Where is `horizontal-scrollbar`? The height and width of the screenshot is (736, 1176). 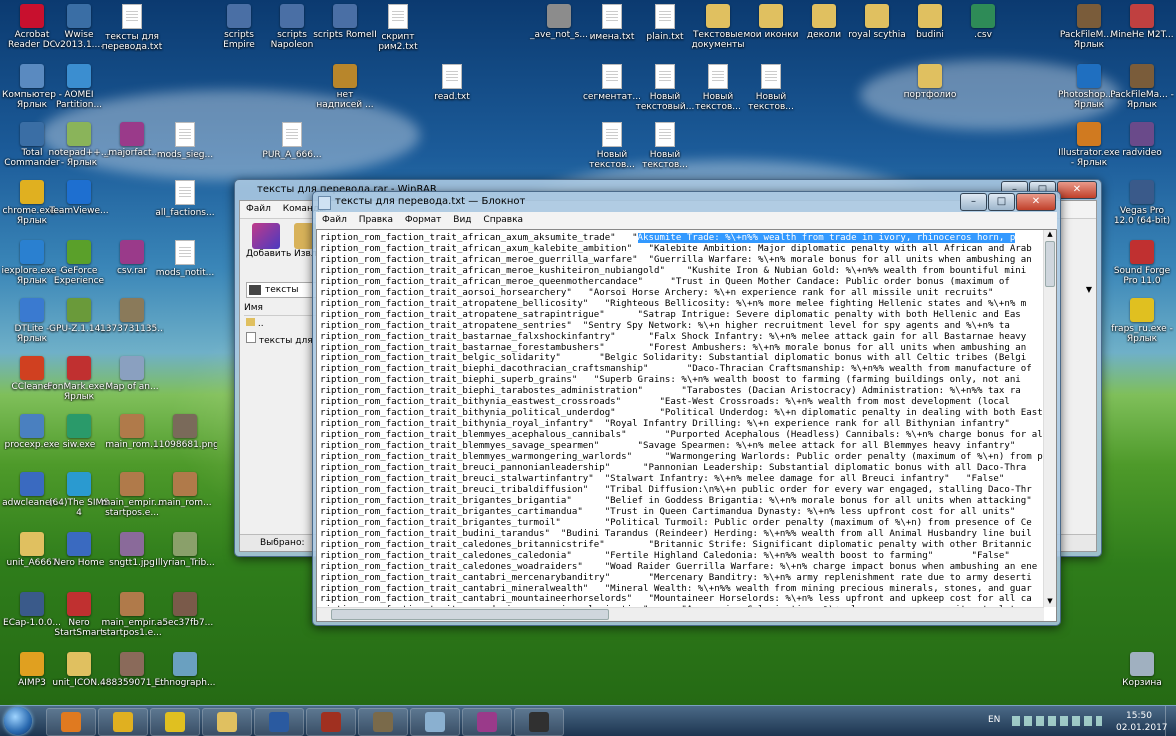
horizontal-scrollbar is located at coordinates (680, 614).